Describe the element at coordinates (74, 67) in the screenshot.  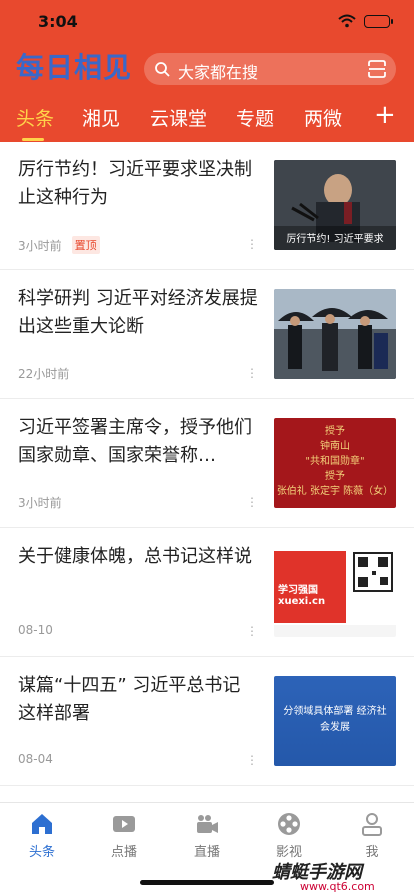
I see `app-logo: 每日相见` at that location.